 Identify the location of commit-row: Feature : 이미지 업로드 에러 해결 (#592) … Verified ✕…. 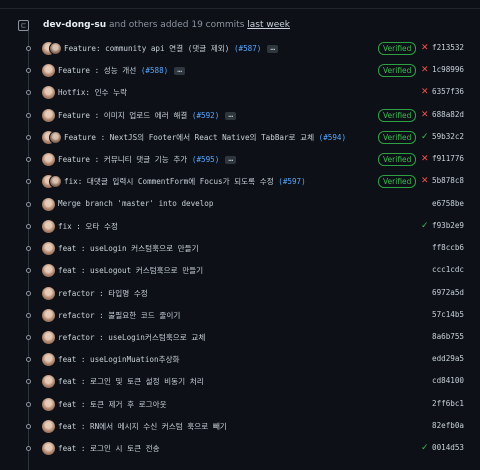
(240, 116).